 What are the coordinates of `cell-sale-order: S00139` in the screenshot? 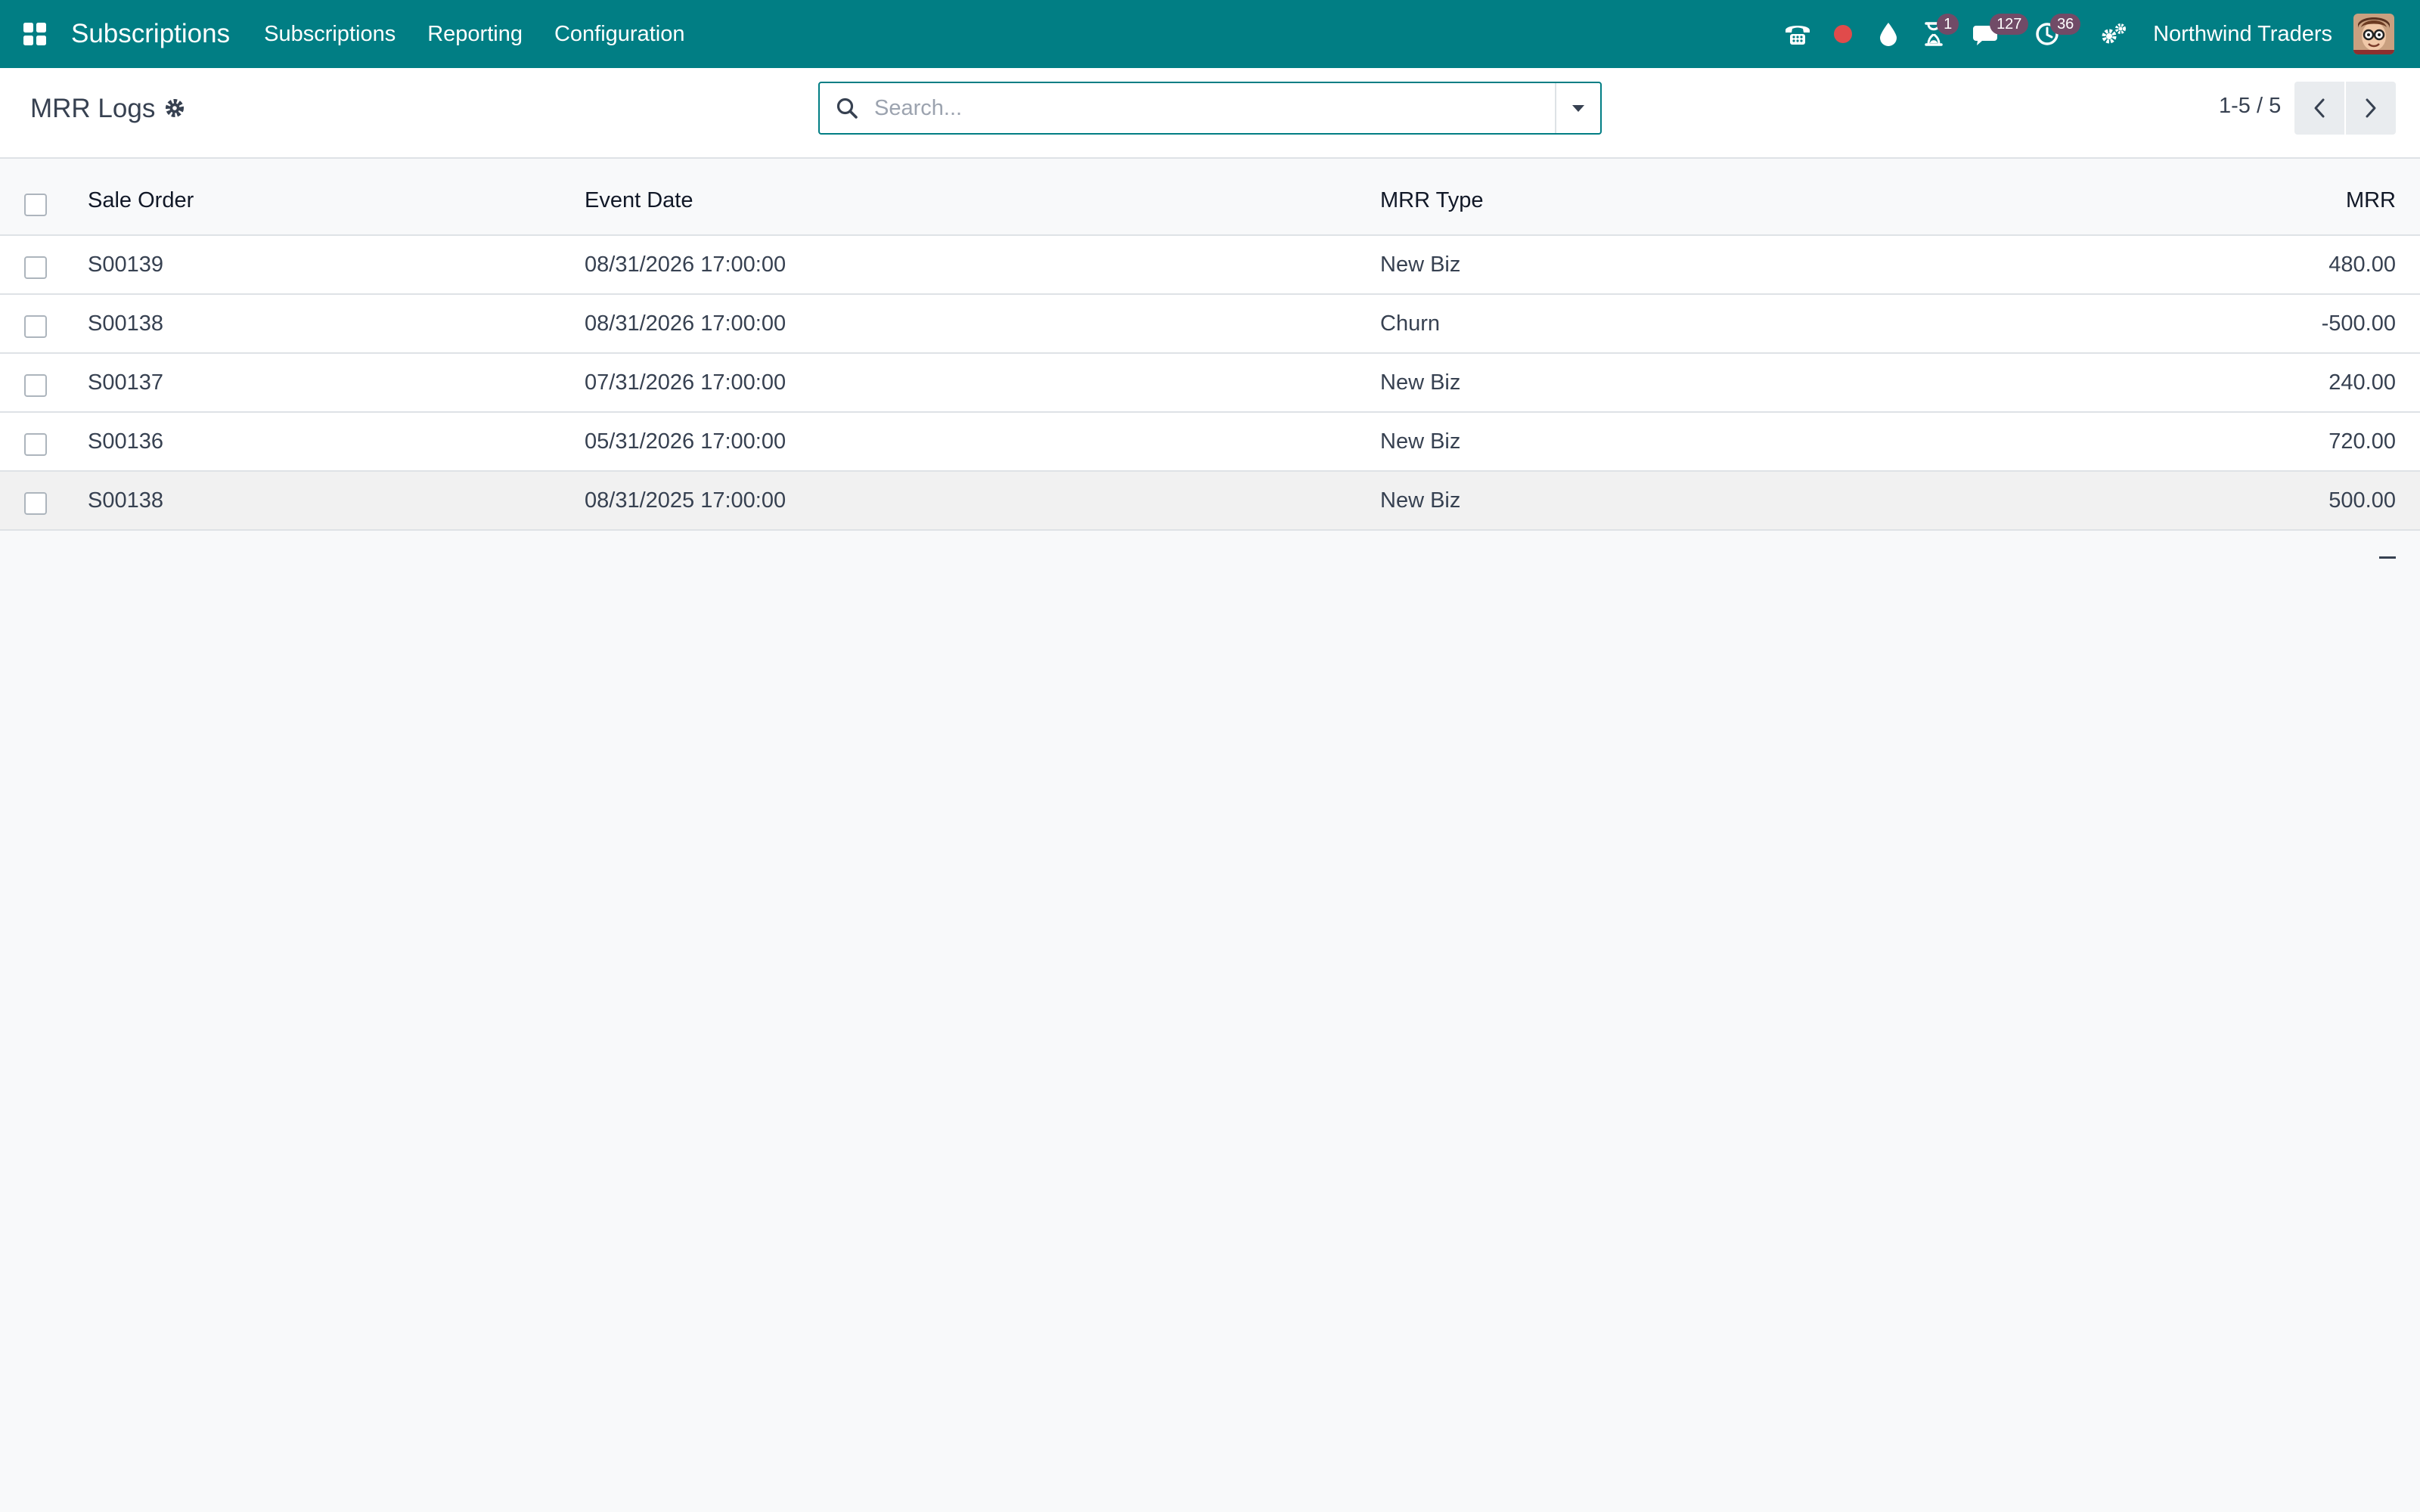 It's located at (125, 264).